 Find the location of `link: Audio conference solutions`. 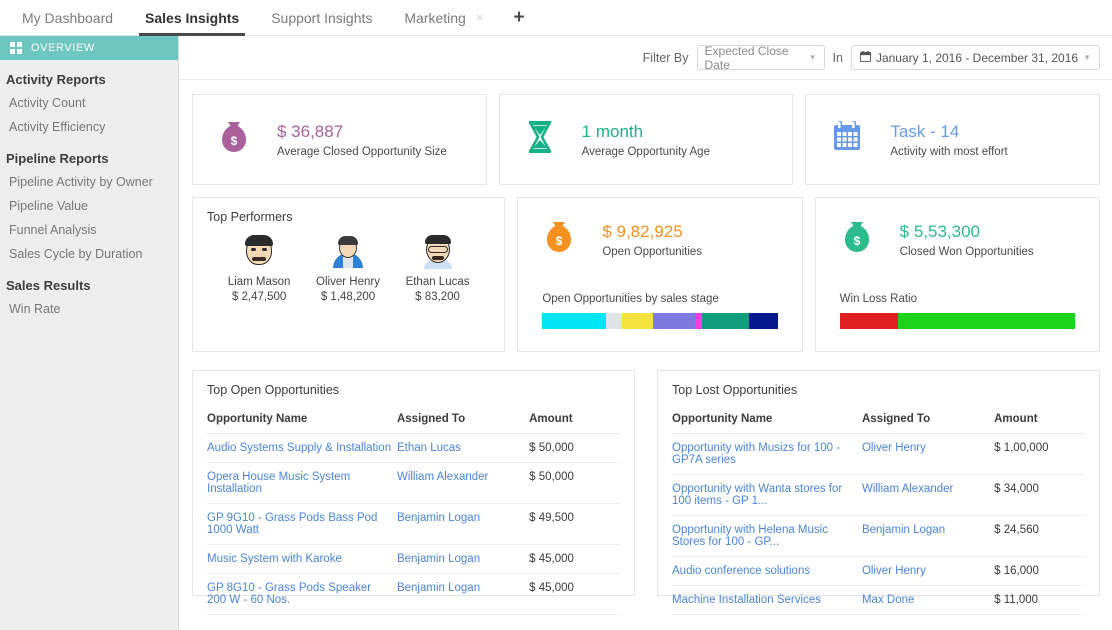

link: Audio conference solutions is located at coordinates (741, 571).